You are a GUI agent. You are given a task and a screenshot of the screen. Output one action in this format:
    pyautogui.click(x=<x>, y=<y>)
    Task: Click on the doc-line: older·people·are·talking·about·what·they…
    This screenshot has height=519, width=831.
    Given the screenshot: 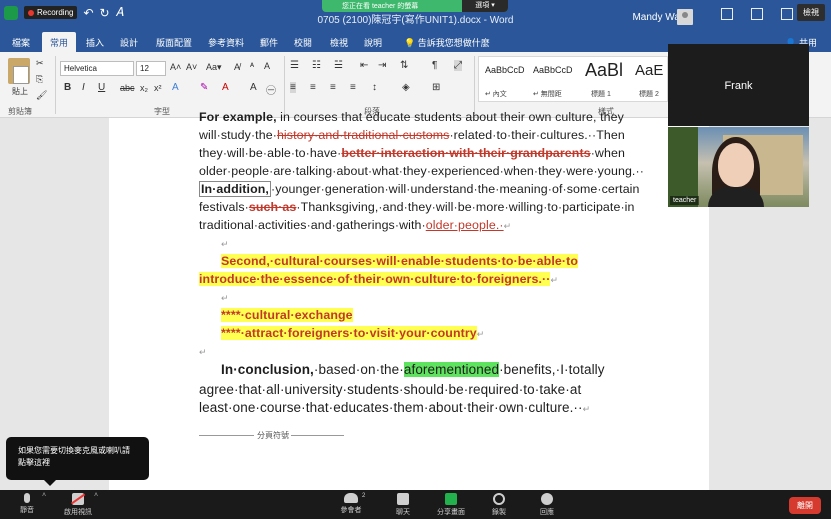 What is the action you would take?
    pyautogui.click(x=421, y=171)
    